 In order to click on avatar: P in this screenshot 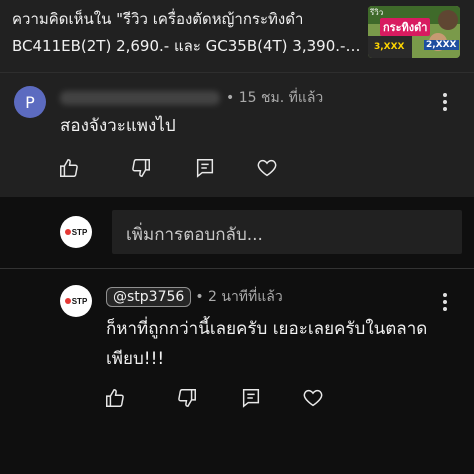, I will do `click(30, 102)`.